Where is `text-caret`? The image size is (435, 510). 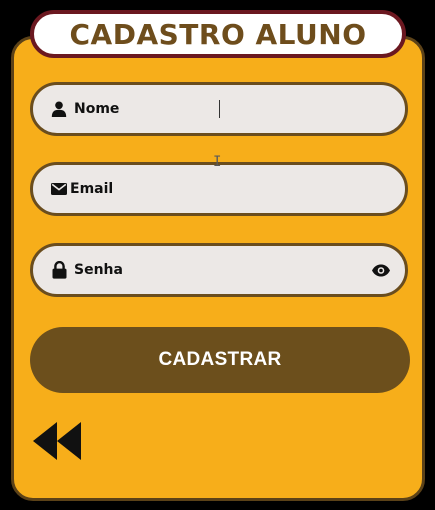 text-caret is located at coordinates (219, 109).